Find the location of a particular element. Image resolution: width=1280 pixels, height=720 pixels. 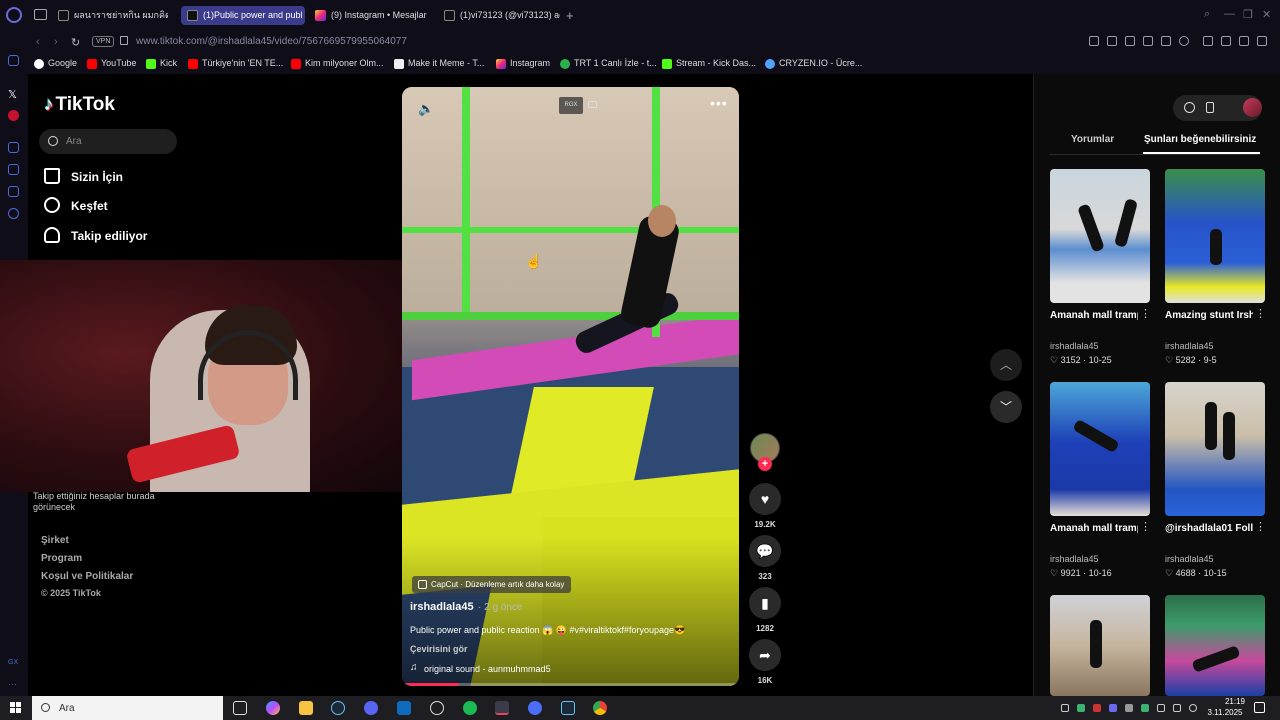

browser-tab: (9) Instagram • Mesajlar is located at coordinates (371, 15).